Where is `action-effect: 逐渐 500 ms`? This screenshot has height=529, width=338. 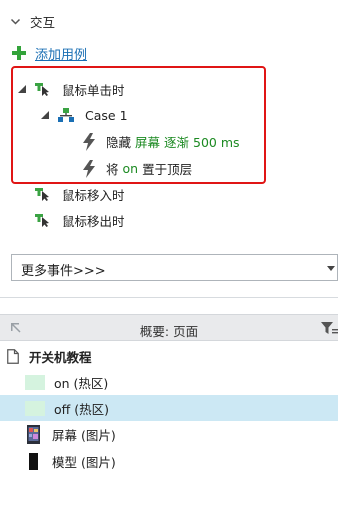
action-effect: 逐渐 500 ms is located at coordinates (202, 142).